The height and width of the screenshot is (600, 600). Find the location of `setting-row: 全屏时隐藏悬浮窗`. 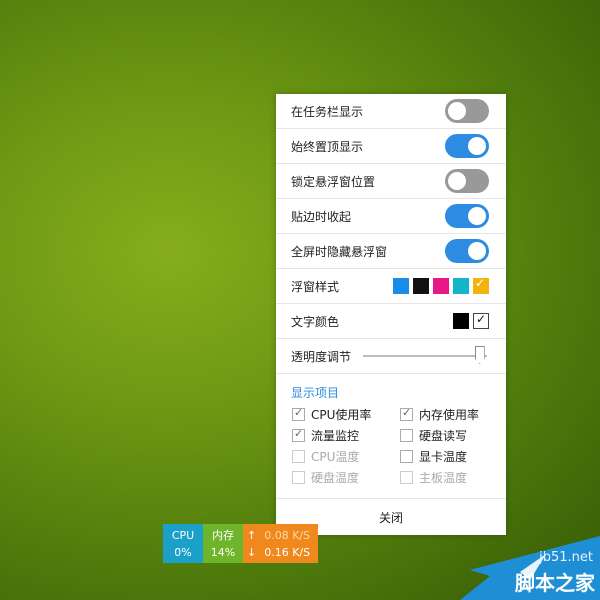

setting-row: 全屏时隐藏悬浮窗 is located at coordinates (391, 251).